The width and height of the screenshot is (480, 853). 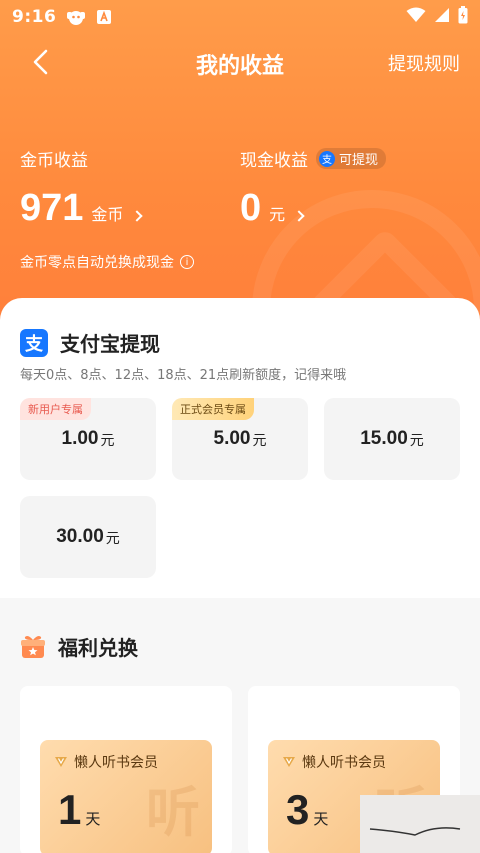 I want to click on welfare-section-header: 福利兑换, so click(x=79, y=646).